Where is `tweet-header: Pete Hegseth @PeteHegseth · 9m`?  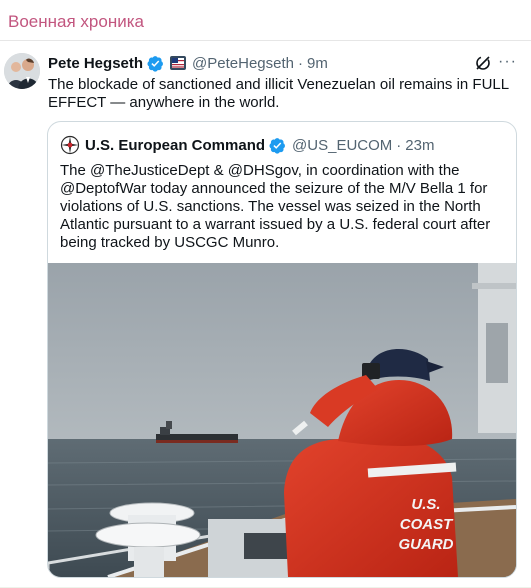
tweet-header: Pete Hegseth @PeteHegseth · 9m is located at coordinates (188, 63).